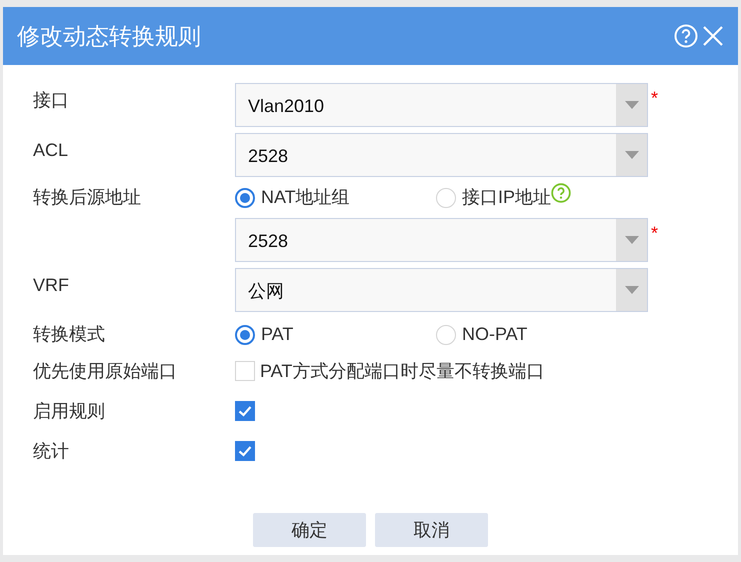  I want to click on checkbox-label: PAT方式分配端口时尽量不转换端口, so click(402, 371).